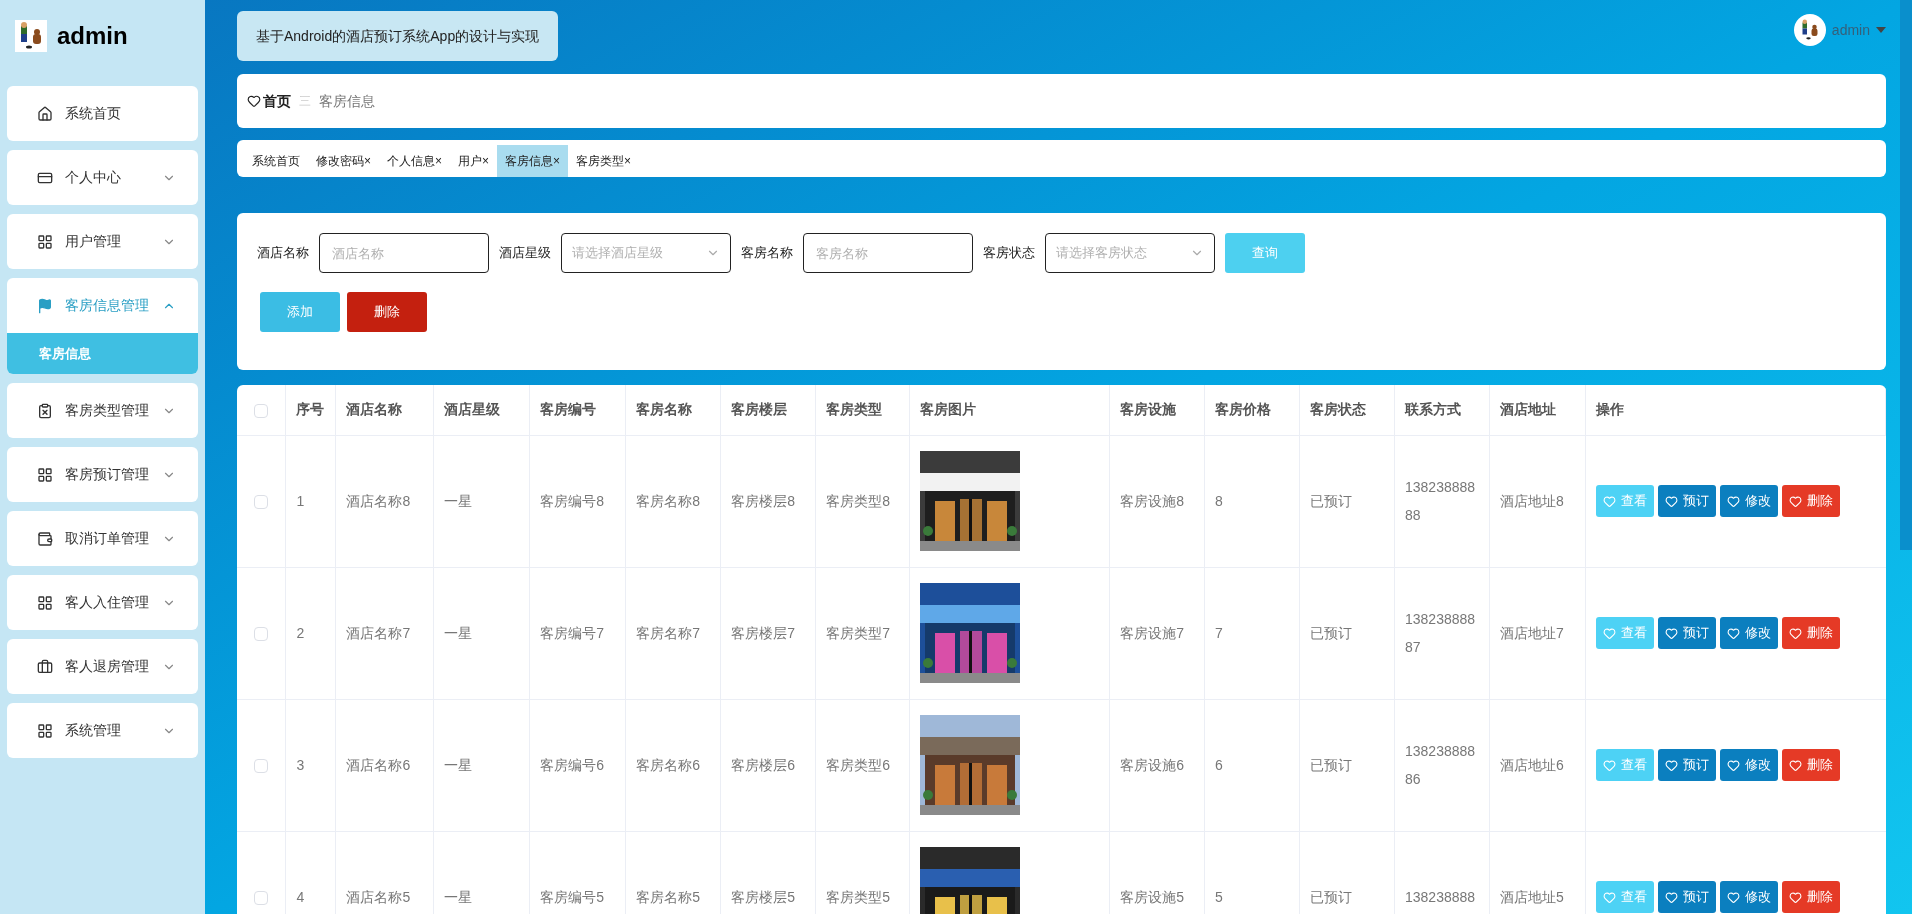  Describe the element at coordinates (768, 872) in the screenshot. I see `table-cell: 客房楼层5` at that location.